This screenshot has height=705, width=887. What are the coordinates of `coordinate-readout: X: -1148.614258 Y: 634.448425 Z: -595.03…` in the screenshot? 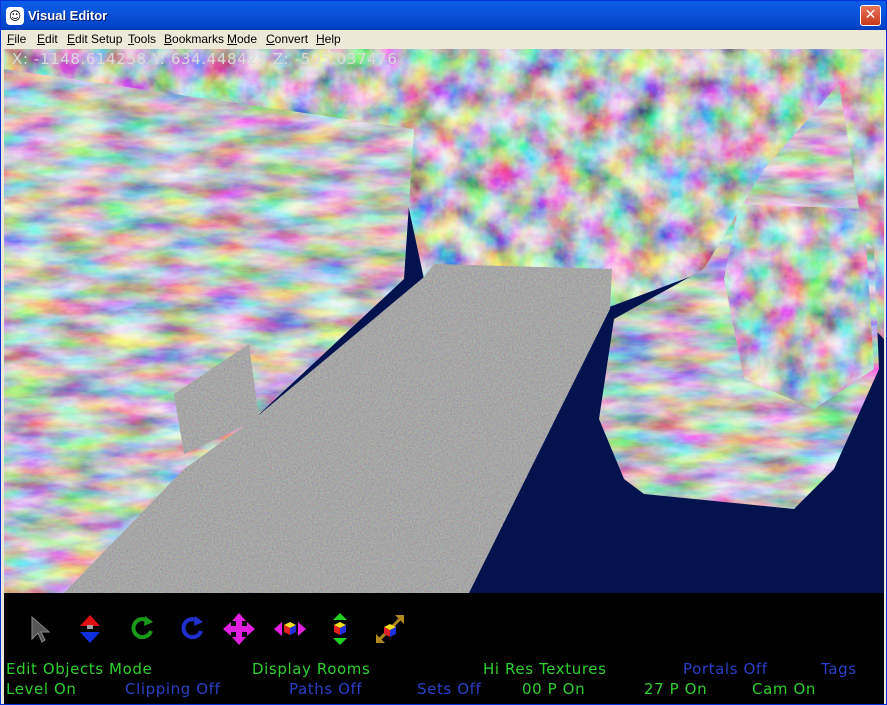 It's located at (205, 59).